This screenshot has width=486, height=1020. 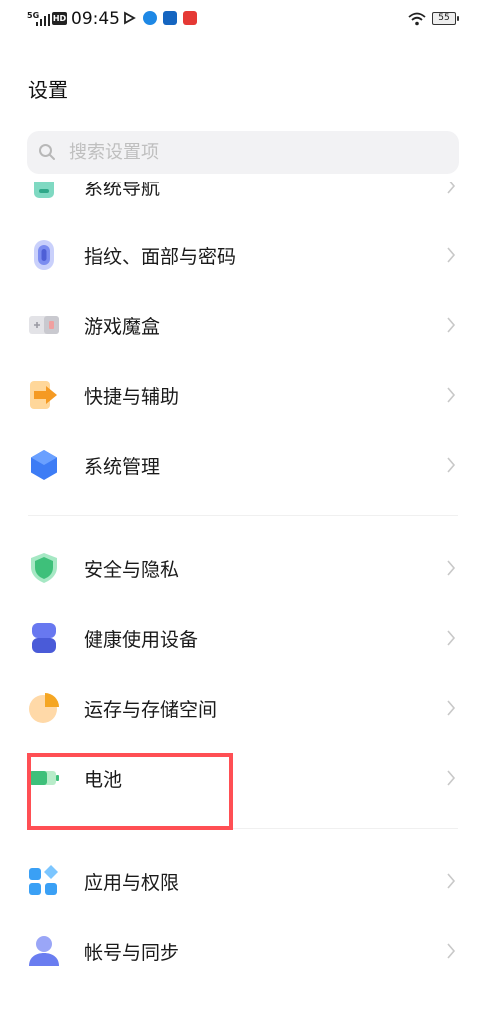 I want to click on battery-level: 55, so click(x=445, y=18).